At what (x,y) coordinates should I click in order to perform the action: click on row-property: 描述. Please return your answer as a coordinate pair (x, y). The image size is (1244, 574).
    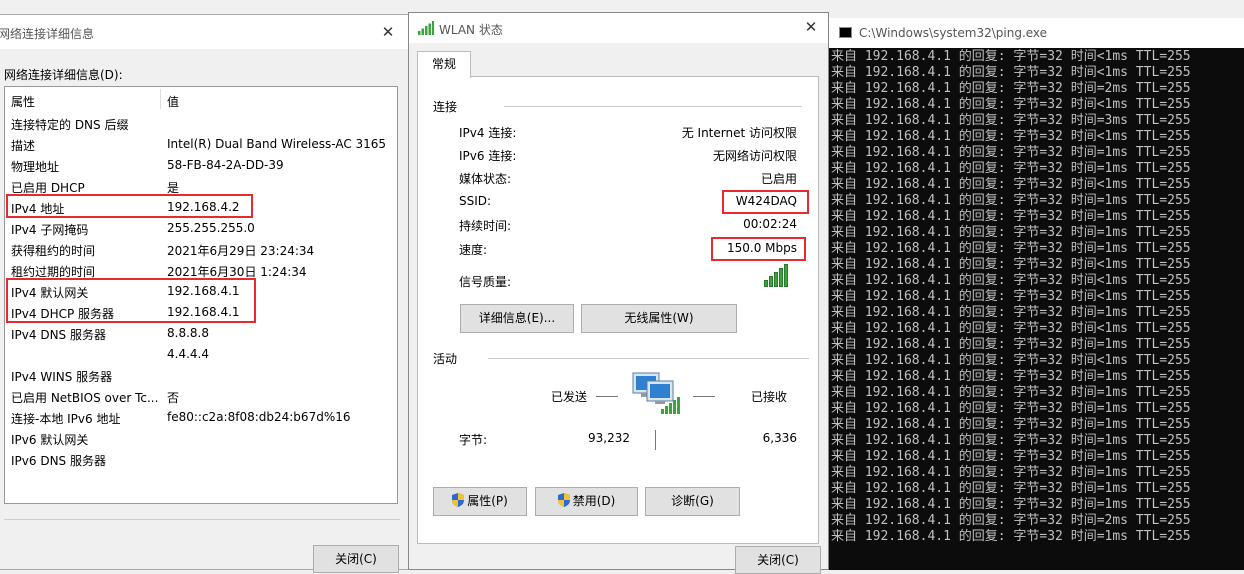
    Looking at the image, I should click on (23, 146).